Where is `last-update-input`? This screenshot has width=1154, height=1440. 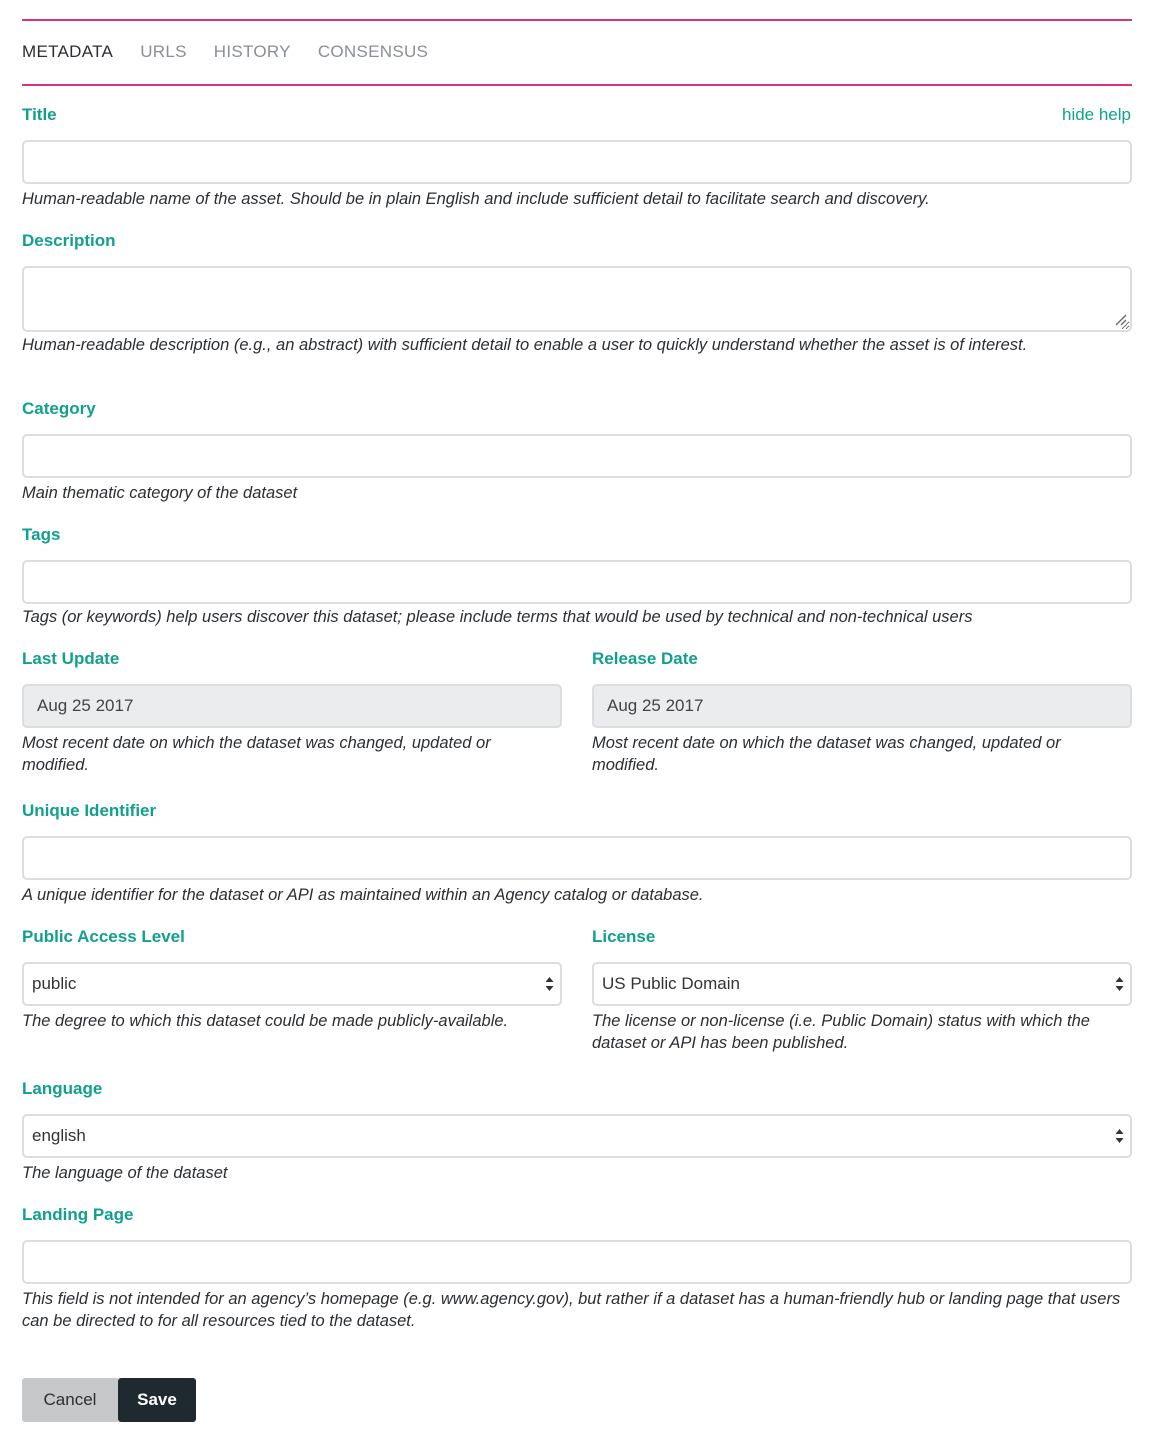 last-update-input is located at coordinates (292, 706).